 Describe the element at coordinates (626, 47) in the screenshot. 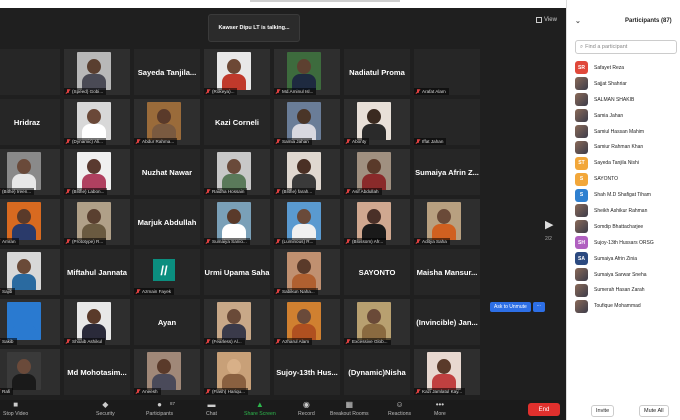

I see `participant-search-input: ⌕ Find a participant` at that location.